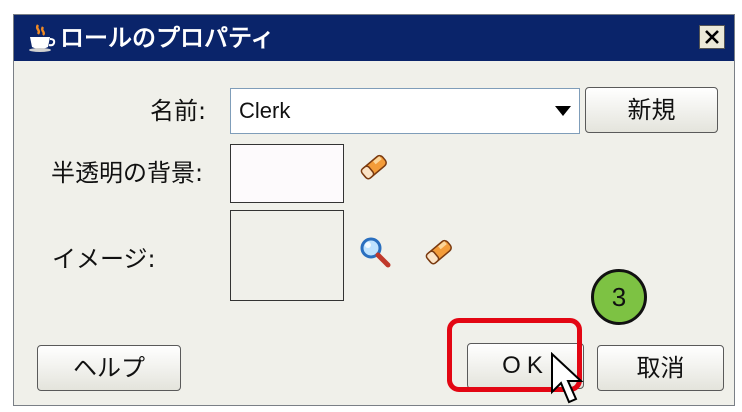 The image size is (742, 412). I want to click on cancel-button-label: 取消, so click(660, 368).